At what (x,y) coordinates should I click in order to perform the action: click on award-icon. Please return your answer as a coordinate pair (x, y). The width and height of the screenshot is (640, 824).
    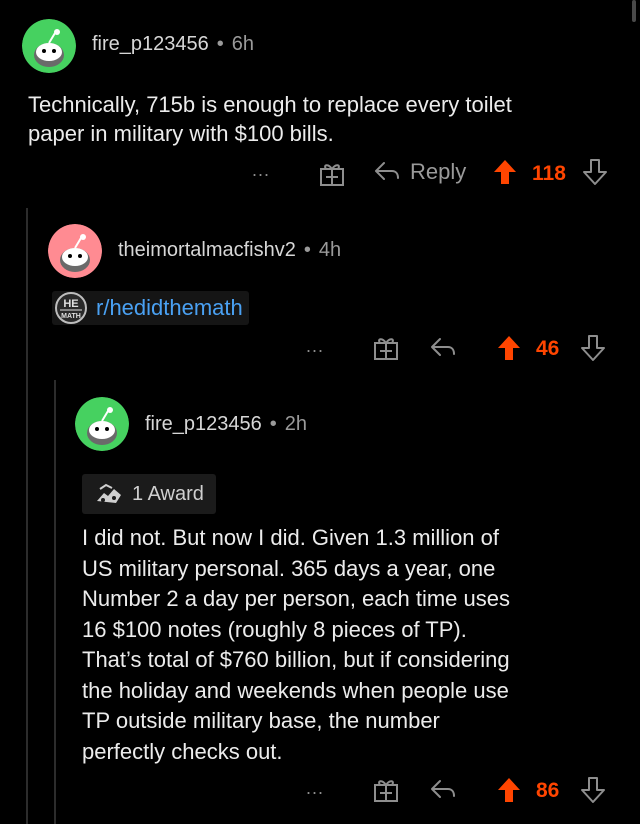
    Looking at the image, I should click on (109, 493).